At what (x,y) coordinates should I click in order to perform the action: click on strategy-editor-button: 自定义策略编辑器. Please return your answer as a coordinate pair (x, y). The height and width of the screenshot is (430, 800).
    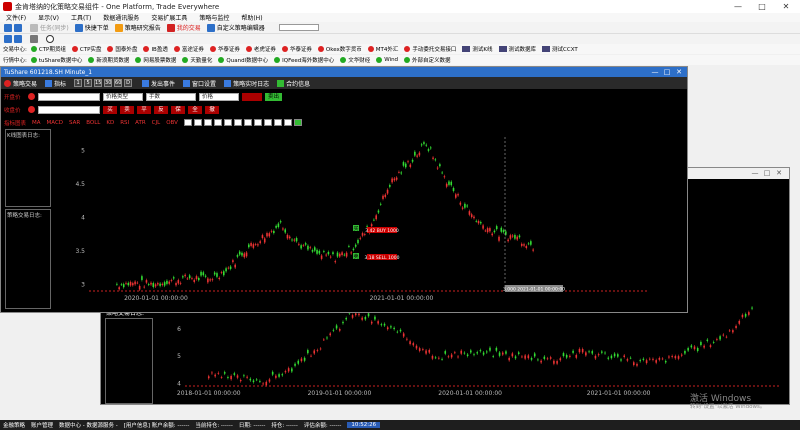
    Looking at the image, I should click on (235, 27).